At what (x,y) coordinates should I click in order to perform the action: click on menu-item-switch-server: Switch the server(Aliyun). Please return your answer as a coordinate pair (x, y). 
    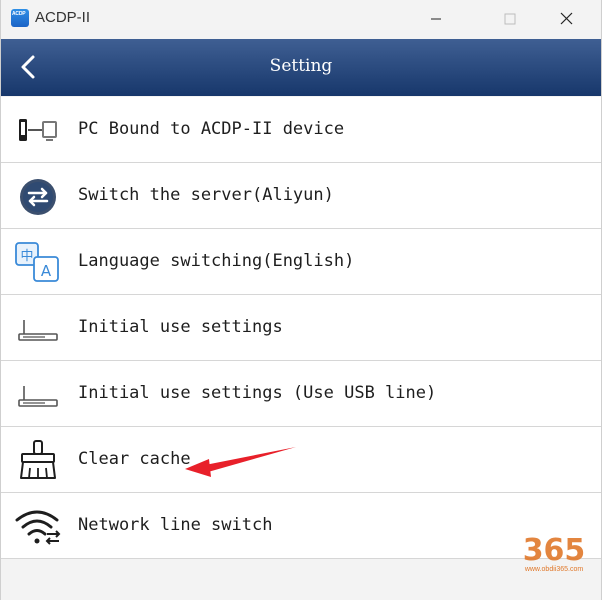
    Looking at the image, I should click on (301, 196).